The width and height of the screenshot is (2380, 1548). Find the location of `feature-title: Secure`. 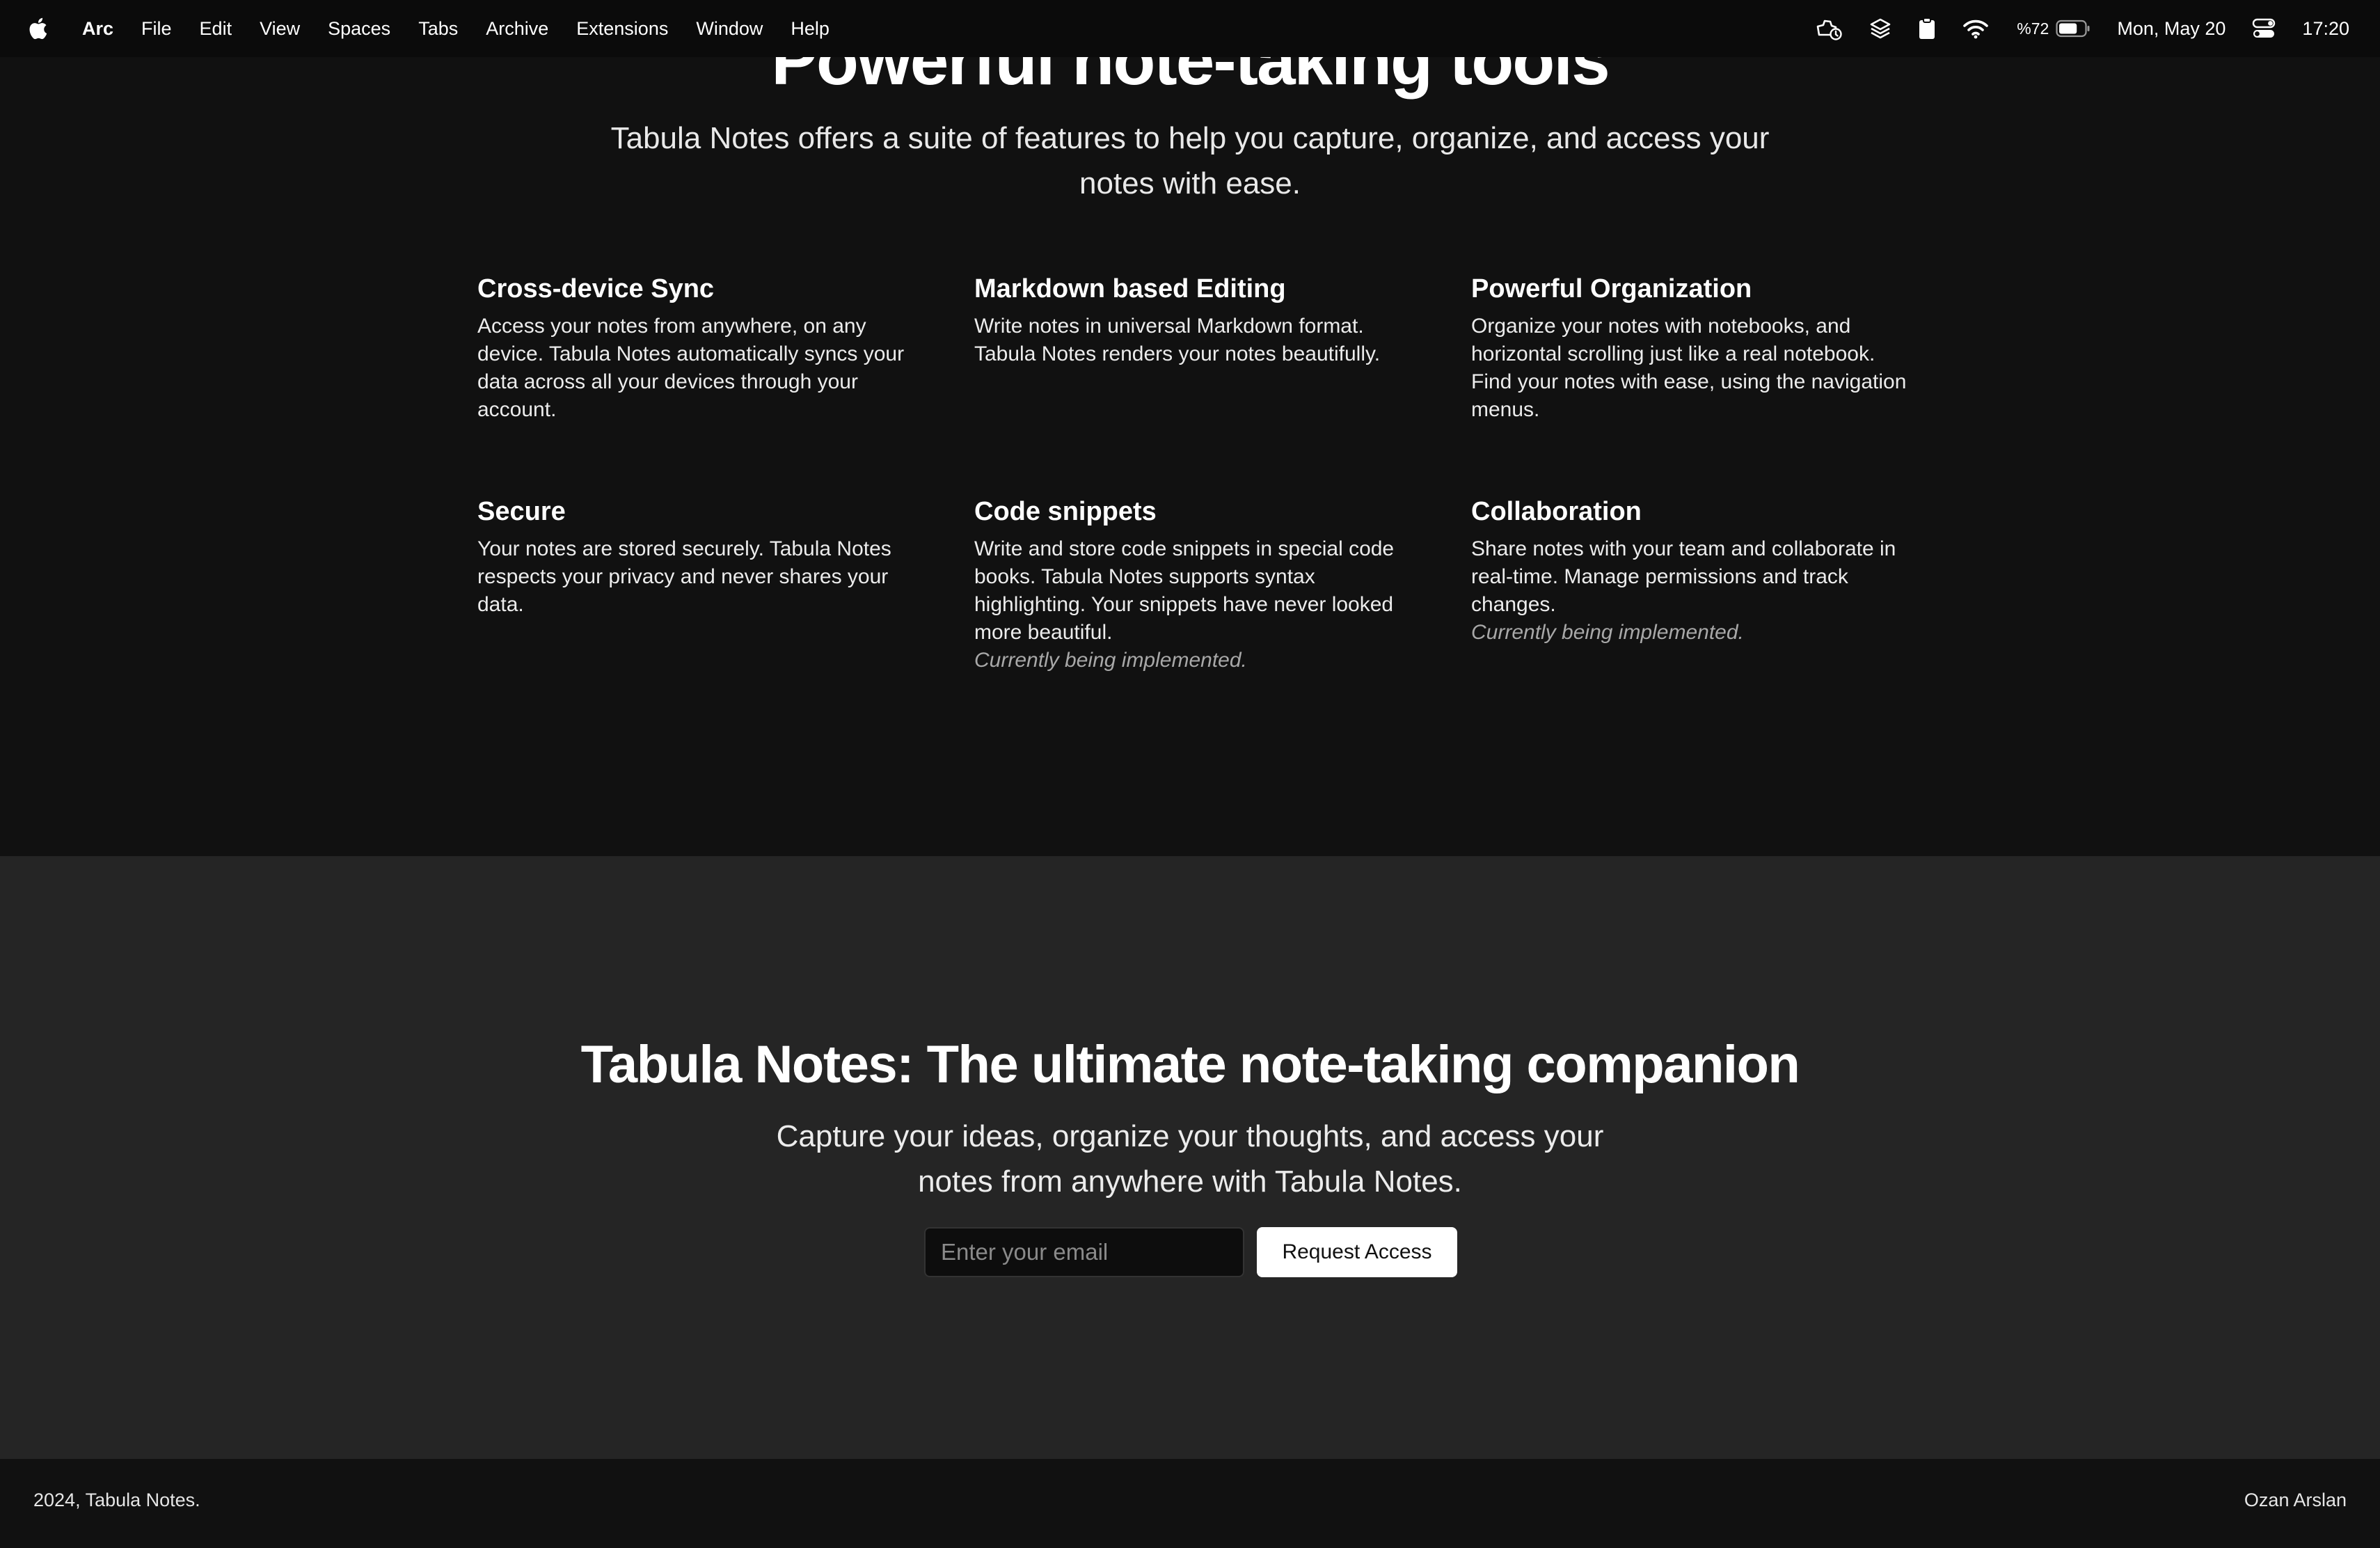

feature-title: Secure is located at coordinates (521, 511).